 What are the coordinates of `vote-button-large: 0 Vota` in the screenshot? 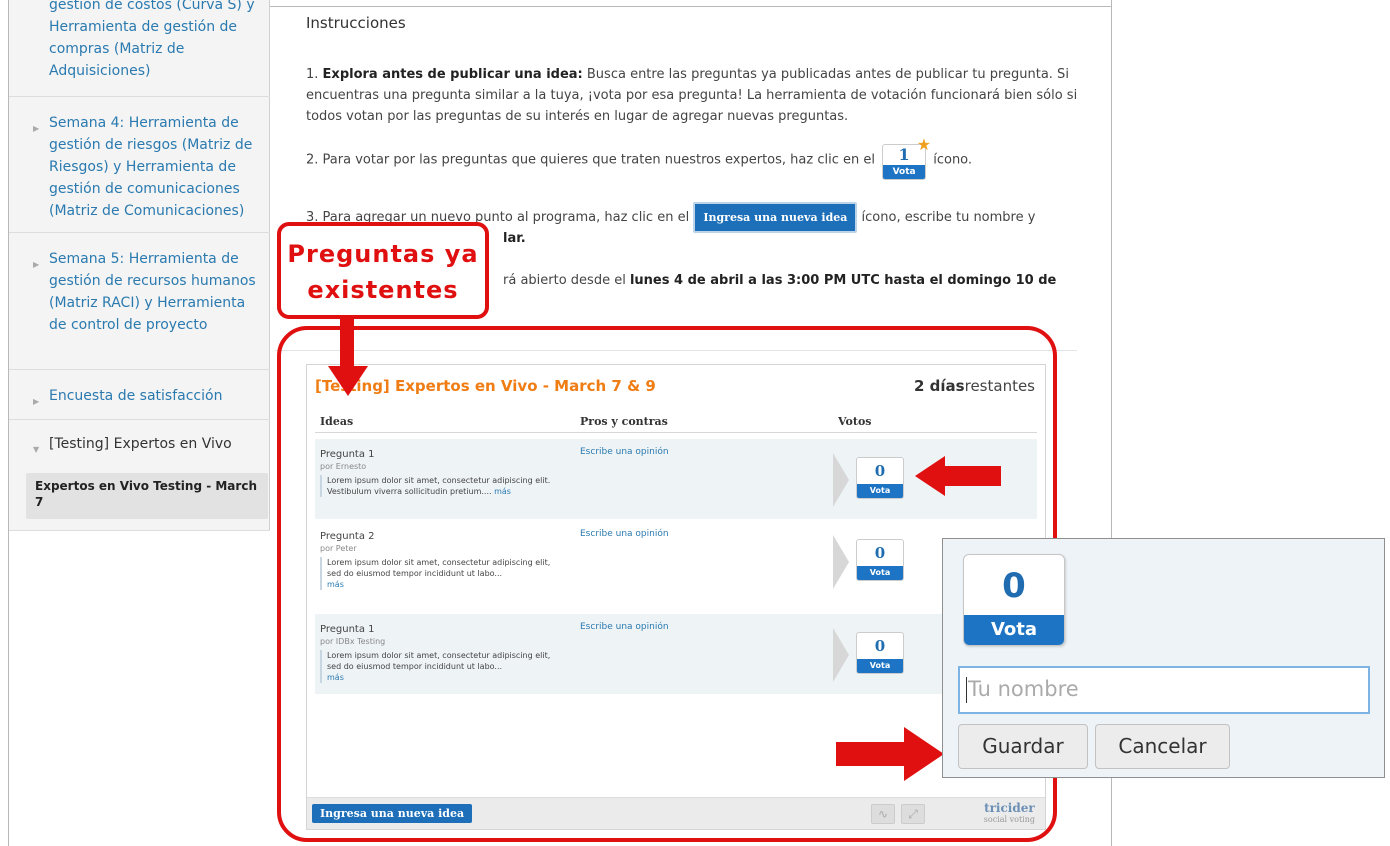 It's located at (1014, 600).